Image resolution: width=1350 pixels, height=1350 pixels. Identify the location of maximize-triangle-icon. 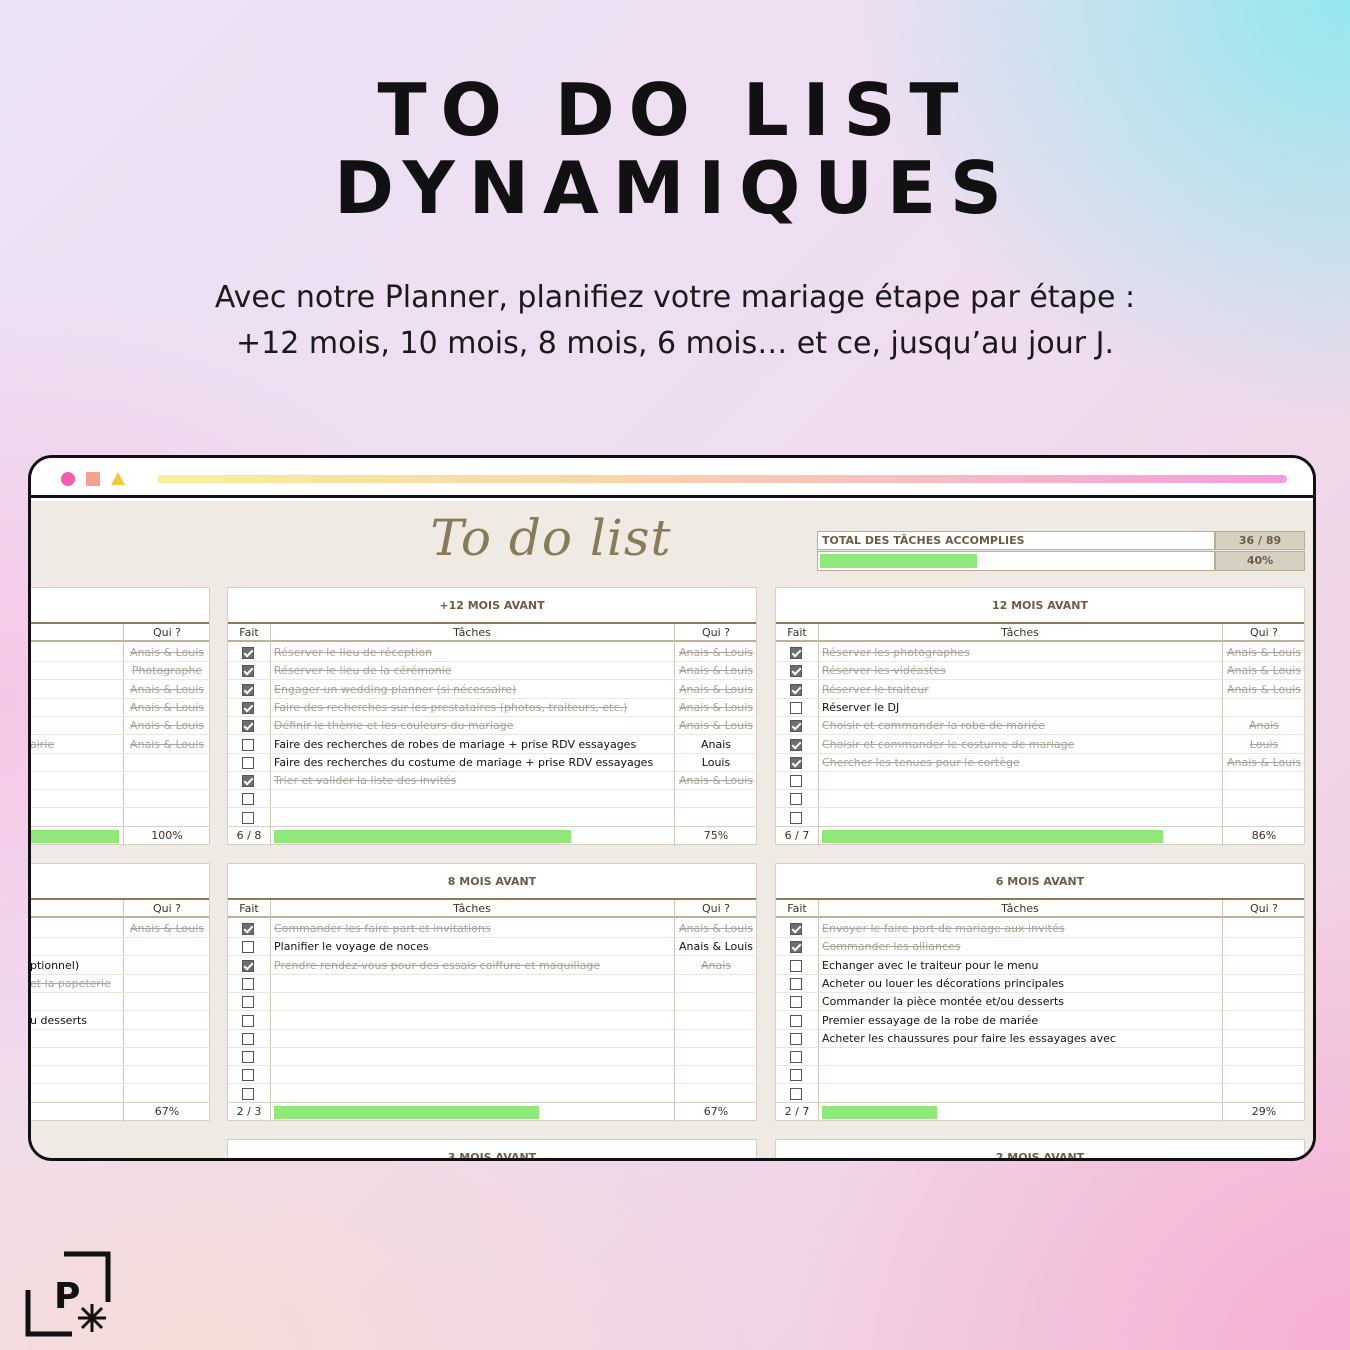
(118, 478).